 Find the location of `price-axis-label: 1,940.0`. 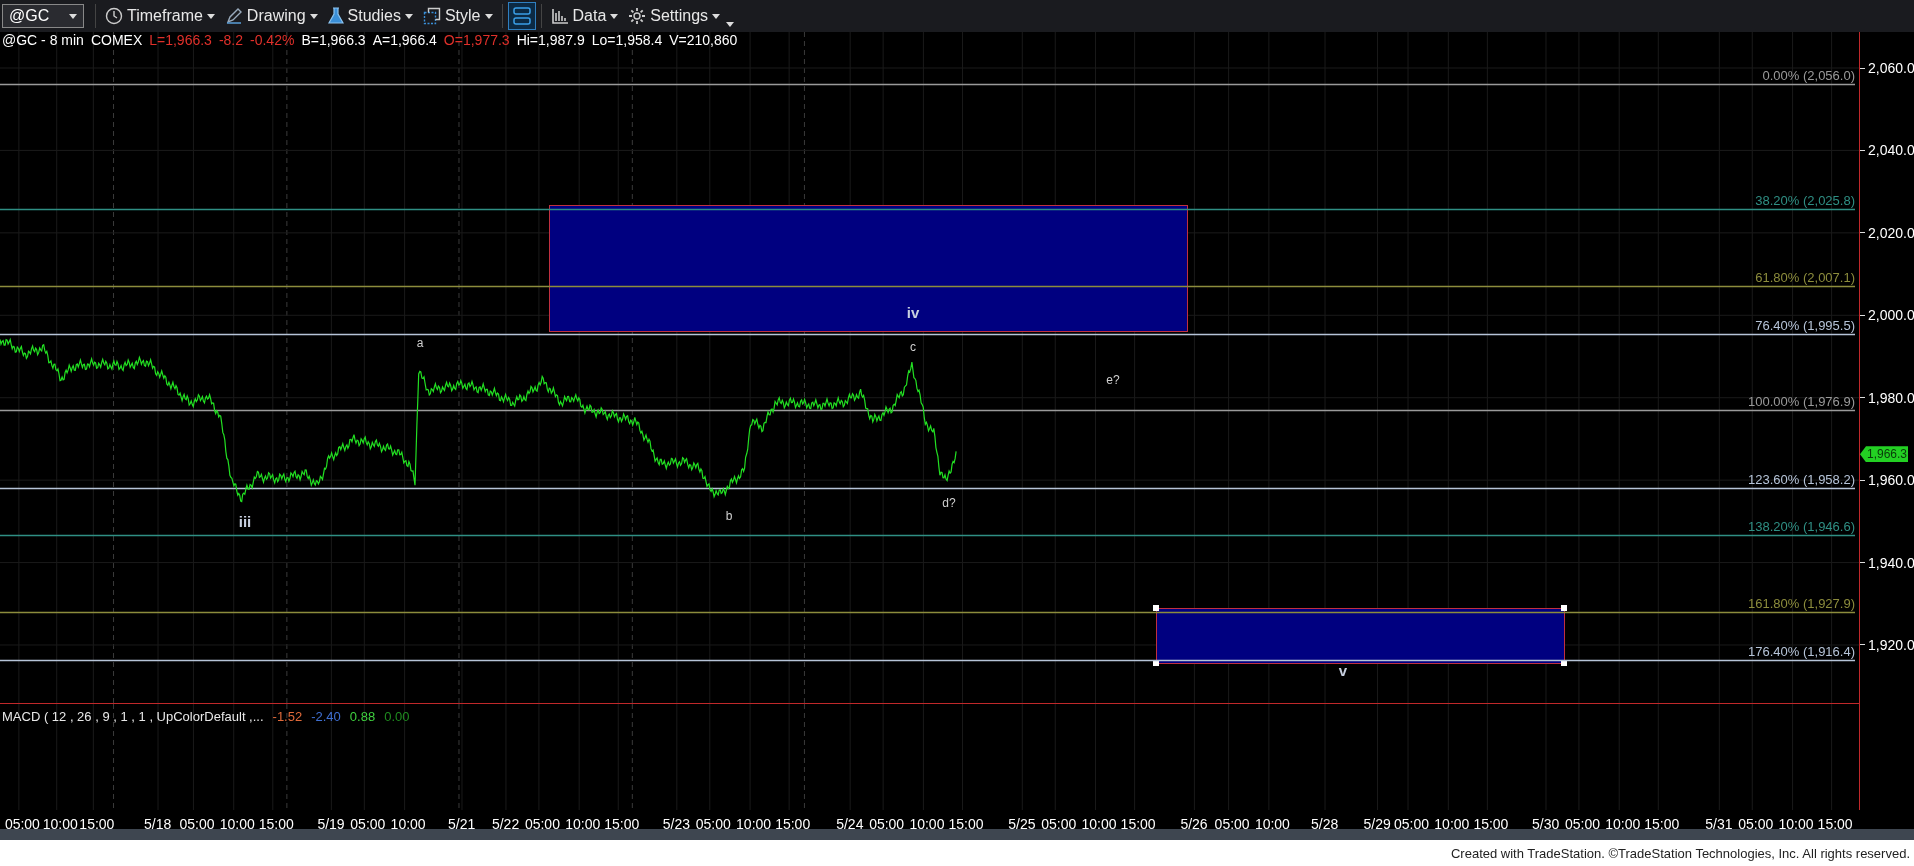

price-axis-label: 1,940.0 is located at coordinates (1891, 562).